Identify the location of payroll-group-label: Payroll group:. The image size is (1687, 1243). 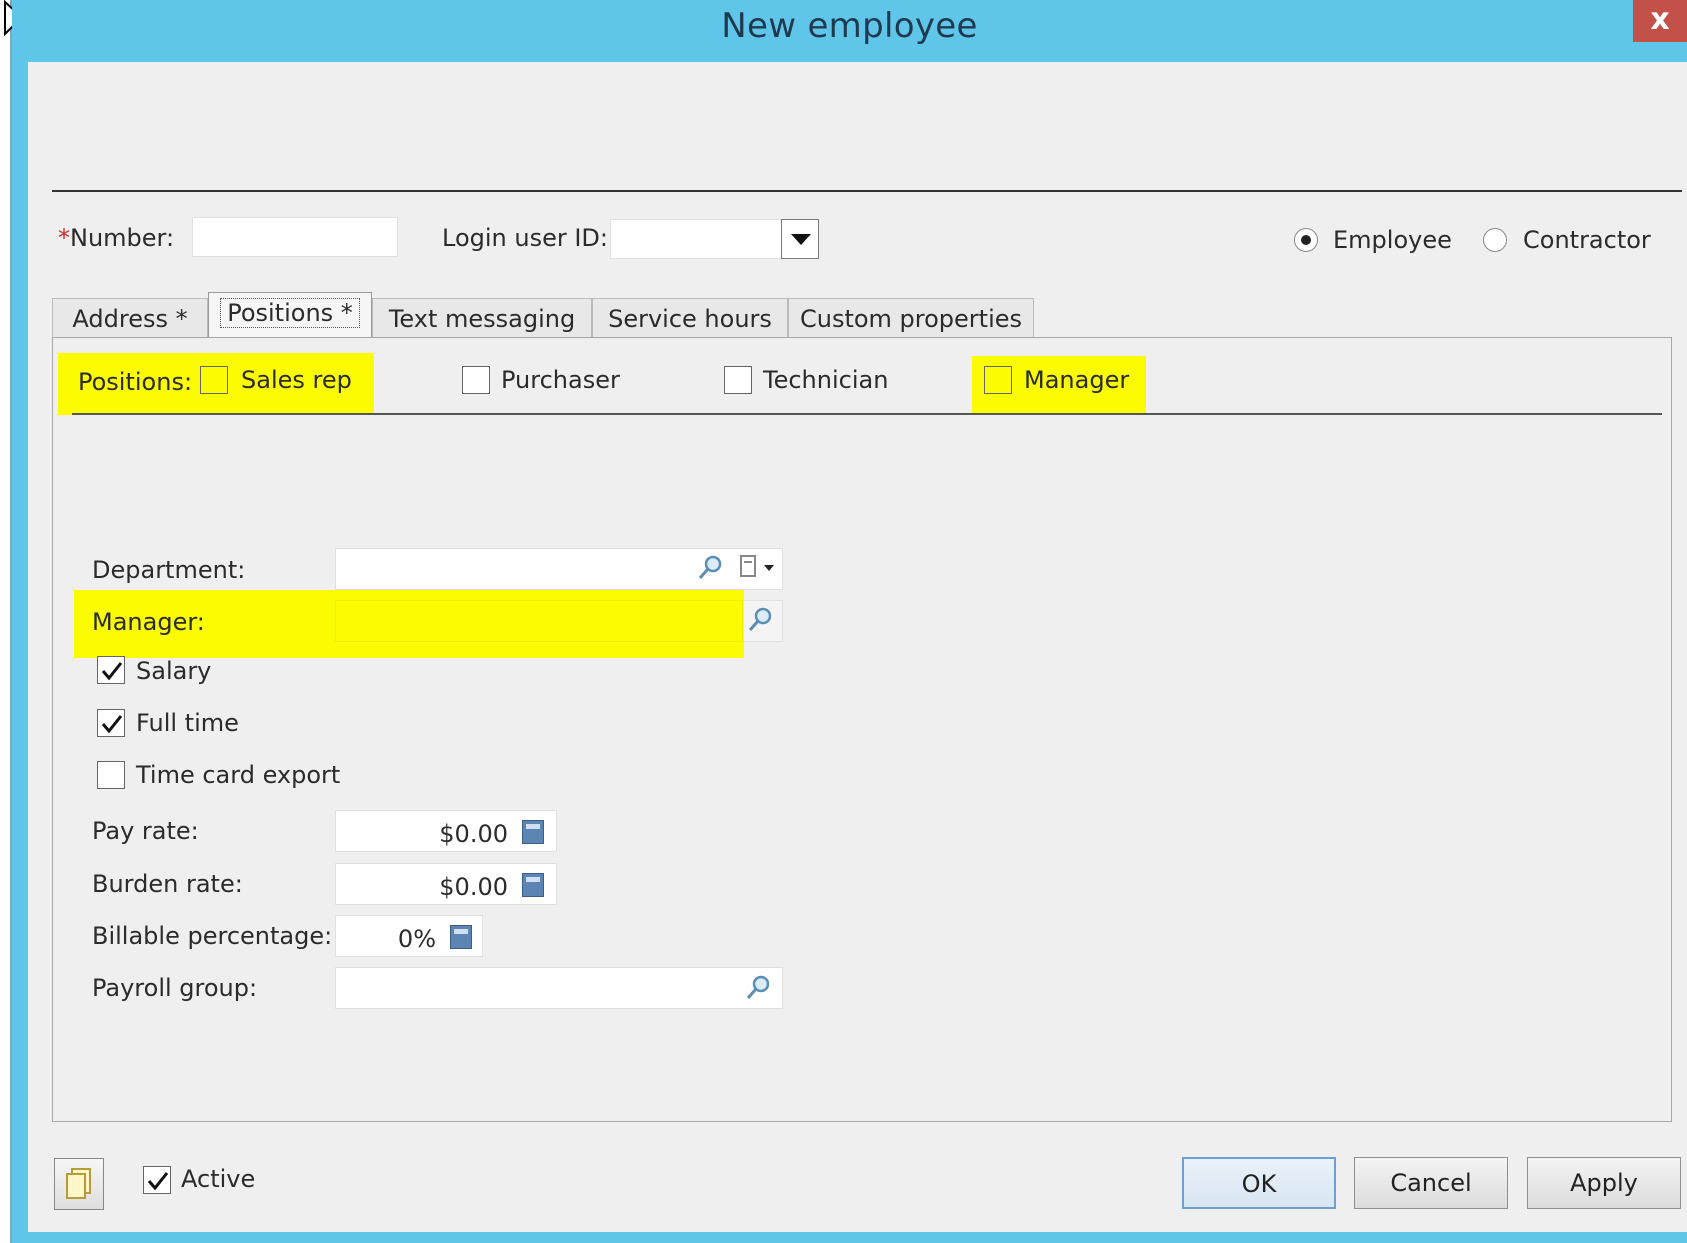
(175, 988).